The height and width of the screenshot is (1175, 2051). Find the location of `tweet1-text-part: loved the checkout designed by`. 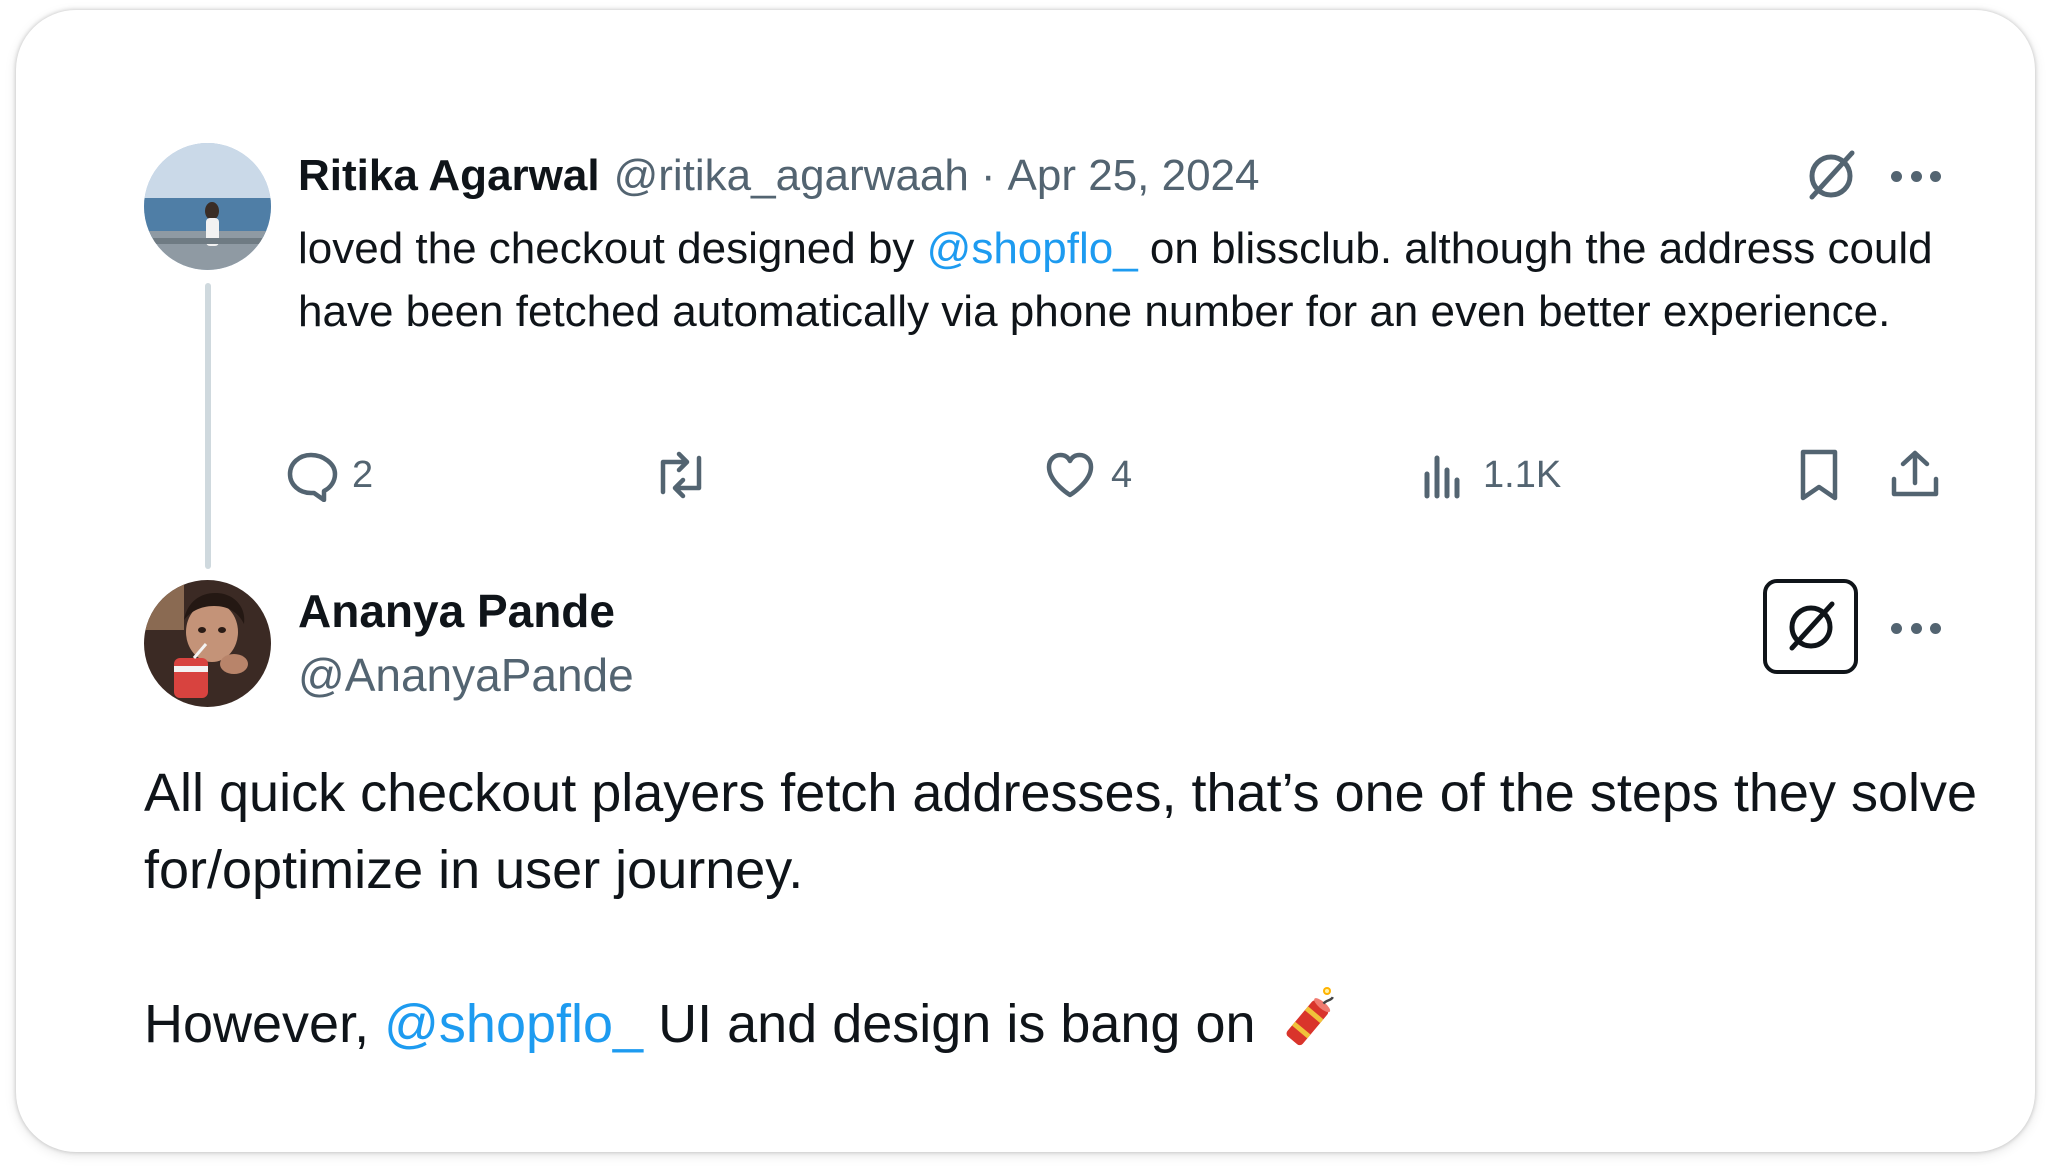

tweet1-text-part: loved the checkout designed by is located at coordinates (612, 248).